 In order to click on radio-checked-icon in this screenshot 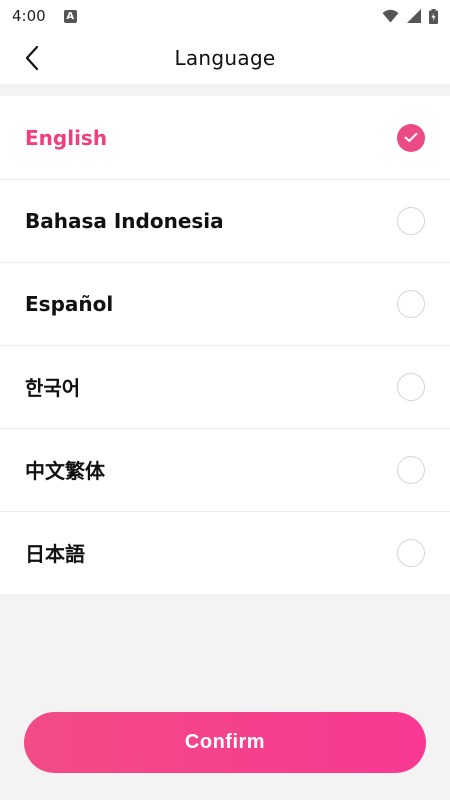, I will do `click(411, 137)`.